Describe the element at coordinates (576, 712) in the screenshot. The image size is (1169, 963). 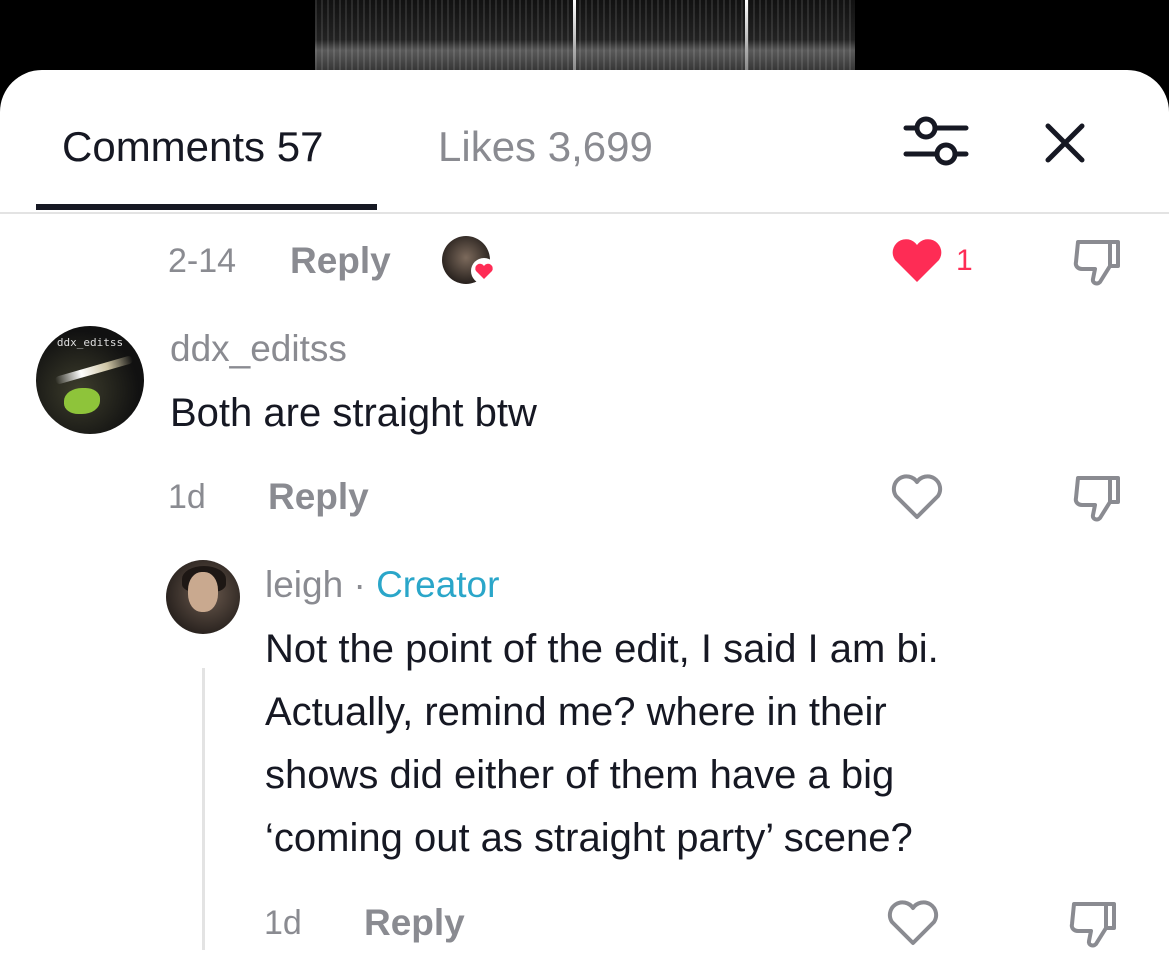
I see `reply-text-line: Actually, remind me? where in their` at that location.